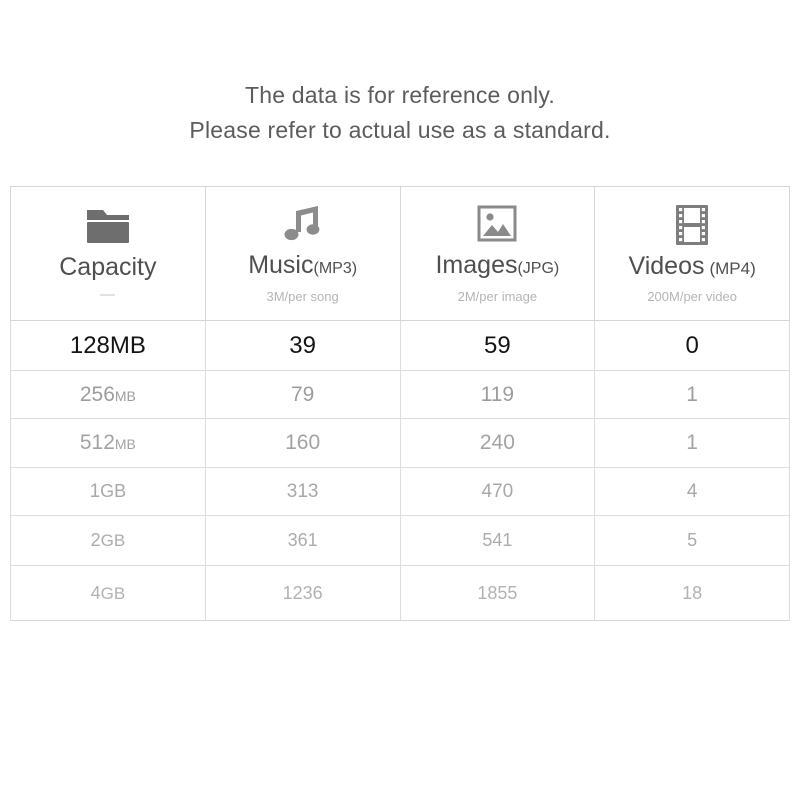  What do you see at coordinates (692, 540) in the screenshot?
I see `cell-videos: 5` at bounding box center [692, 540].